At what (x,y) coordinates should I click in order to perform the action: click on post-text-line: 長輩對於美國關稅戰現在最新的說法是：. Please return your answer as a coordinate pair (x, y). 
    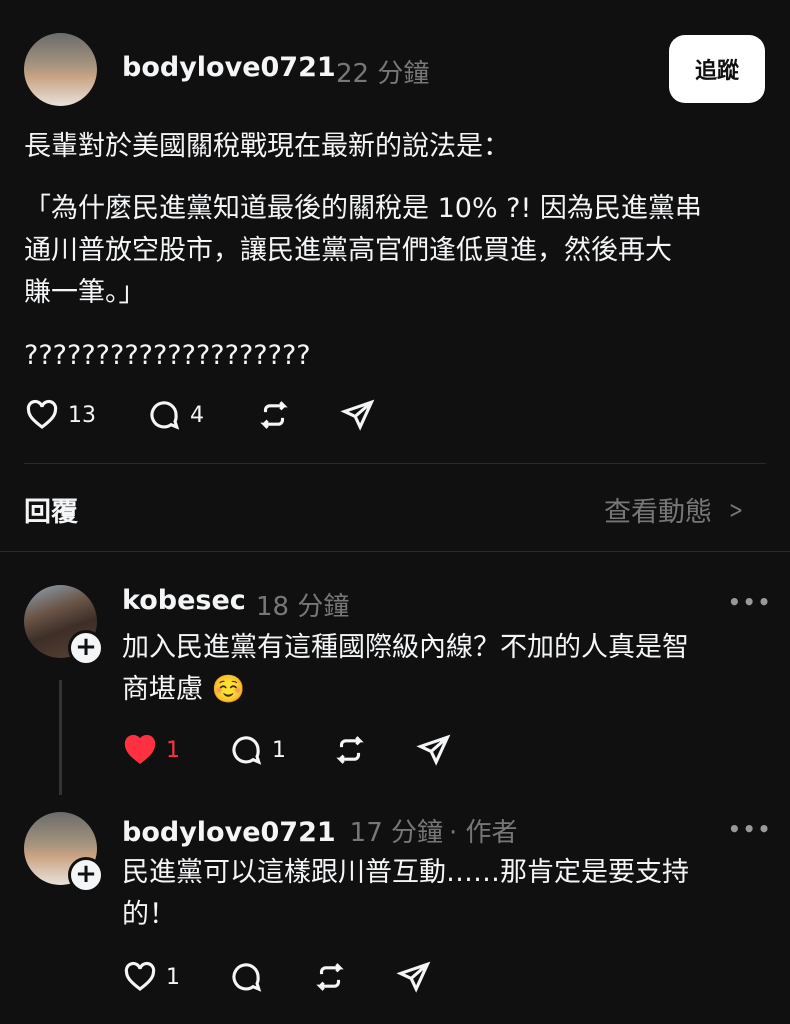
    Looking at the image, I should click on (267, 146).